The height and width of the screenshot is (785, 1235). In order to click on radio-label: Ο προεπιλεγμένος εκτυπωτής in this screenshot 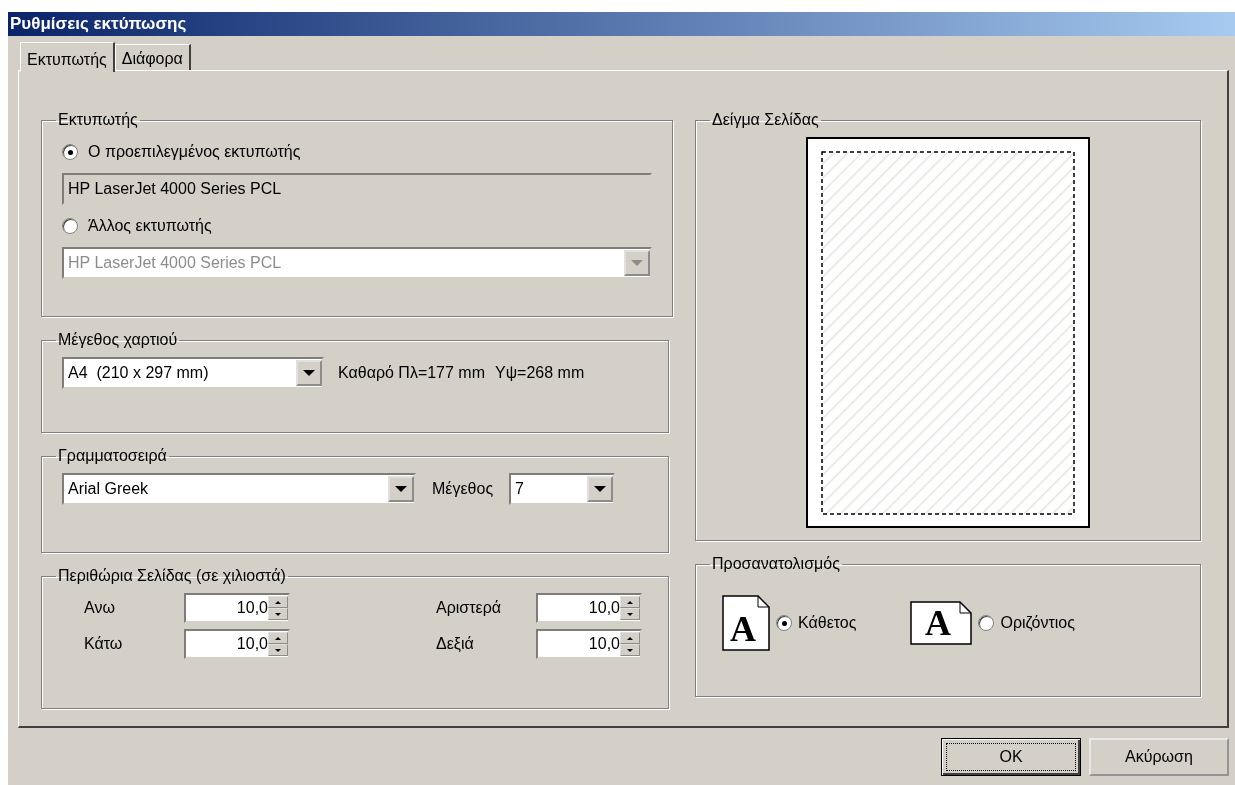, I will do `click(194, 152)`.